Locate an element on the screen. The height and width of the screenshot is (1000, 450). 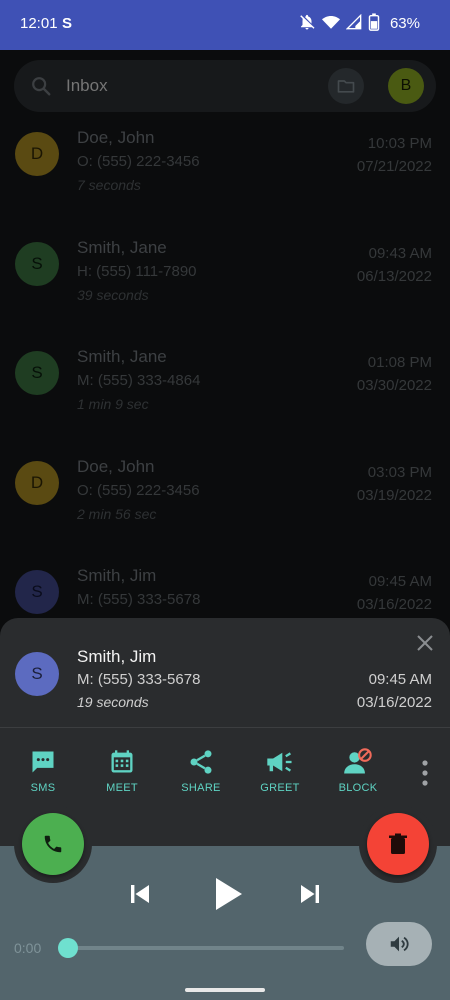
block-user-icon is located at coordinates (358, 761).